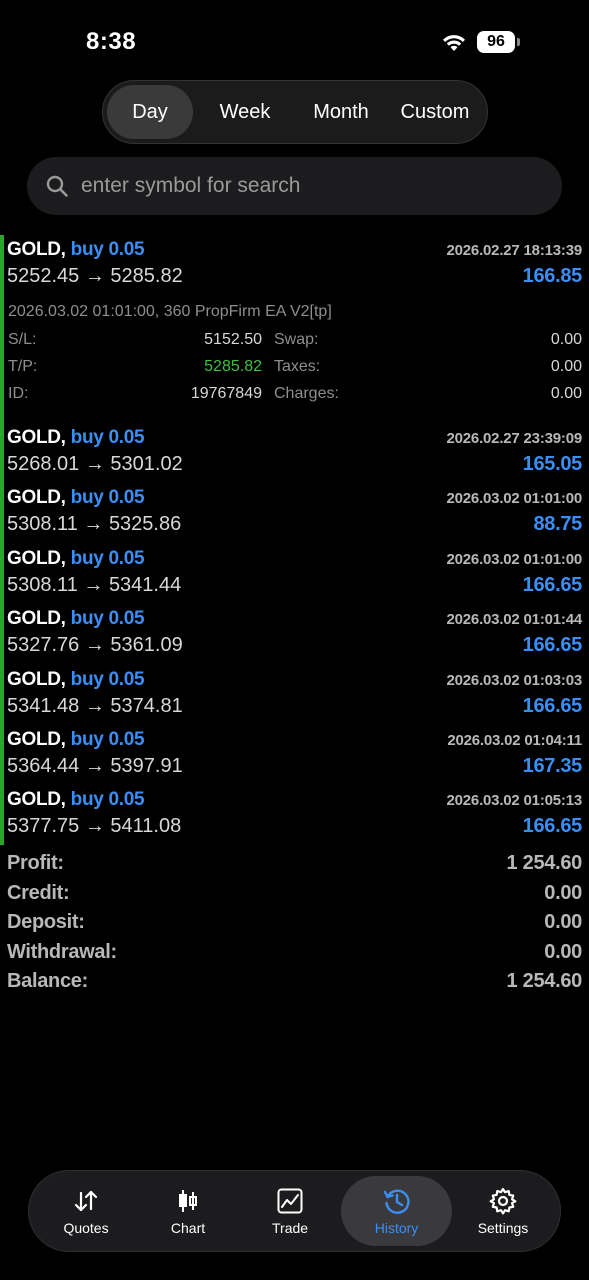 Image resolution: width=589 pixels, height=1280 pixels. I want to click on tab-chart: Chart, so click(188, 1211).